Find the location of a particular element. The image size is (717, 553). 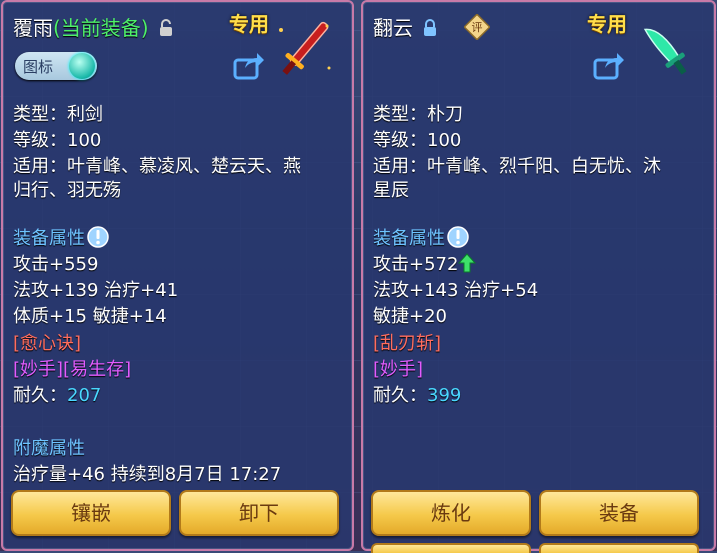

lock-open-icon is located at coordinates (166, 30).